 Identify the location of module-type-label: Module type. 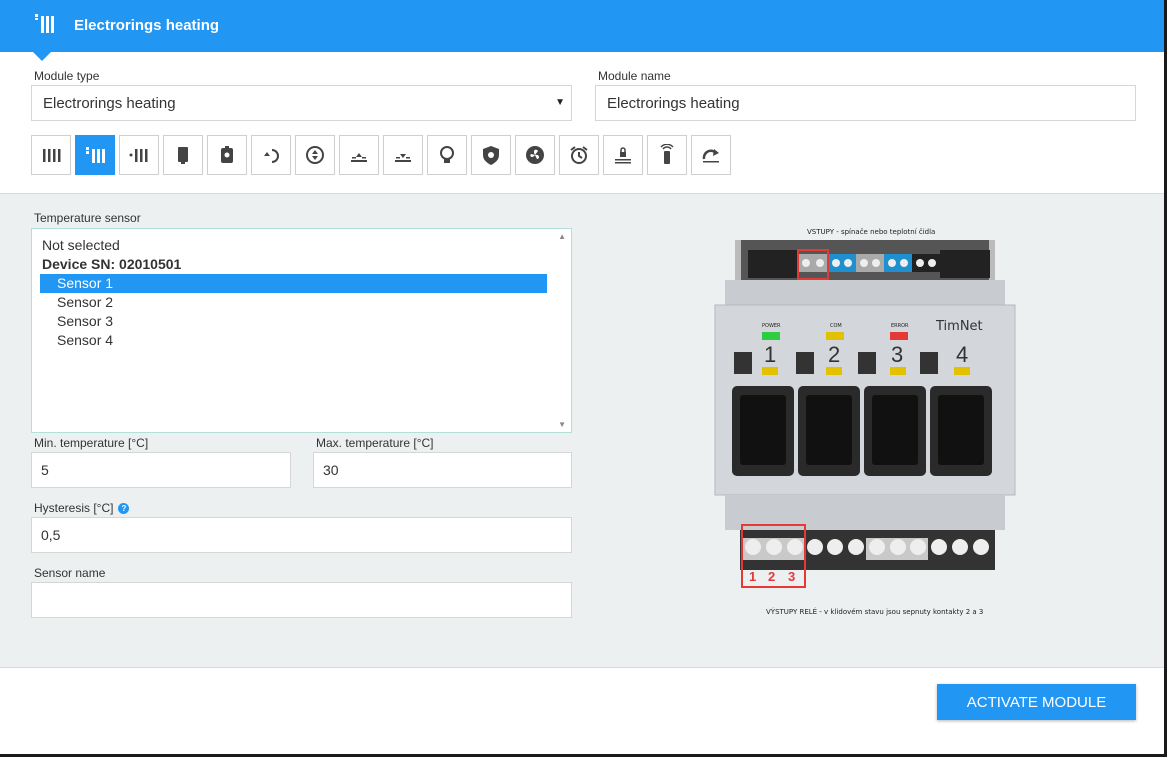
(67, 76).